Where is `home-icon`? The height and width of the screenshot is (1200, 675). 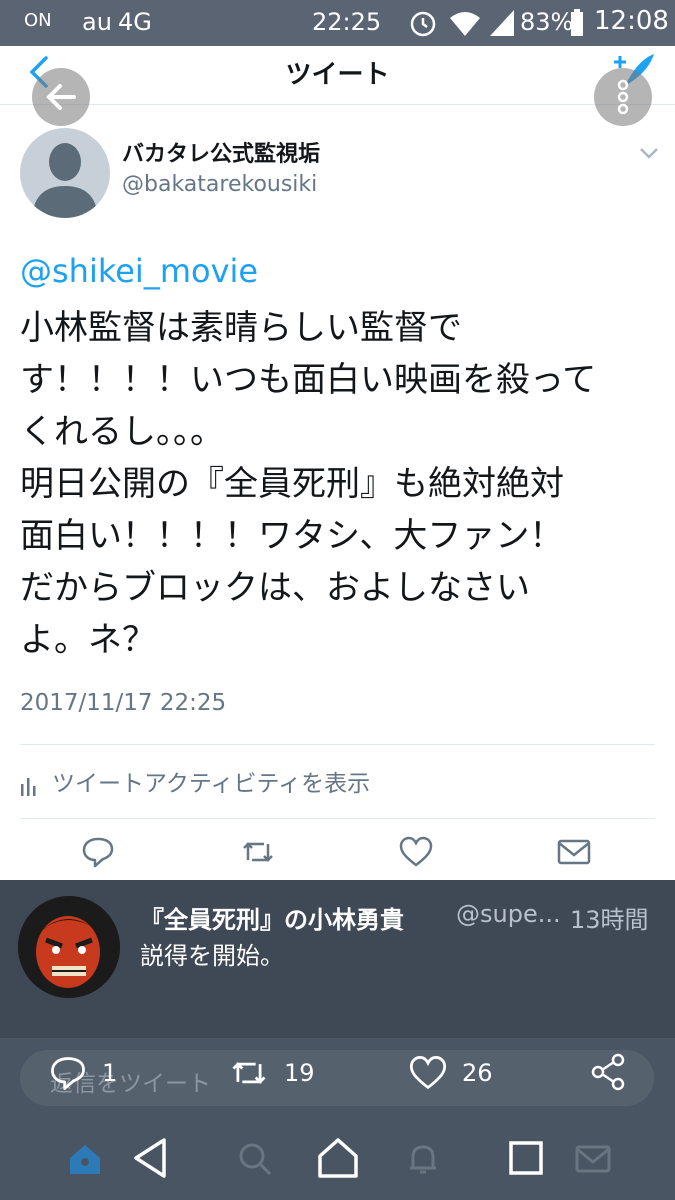
home-icon is located at coordinates (85, 1159).